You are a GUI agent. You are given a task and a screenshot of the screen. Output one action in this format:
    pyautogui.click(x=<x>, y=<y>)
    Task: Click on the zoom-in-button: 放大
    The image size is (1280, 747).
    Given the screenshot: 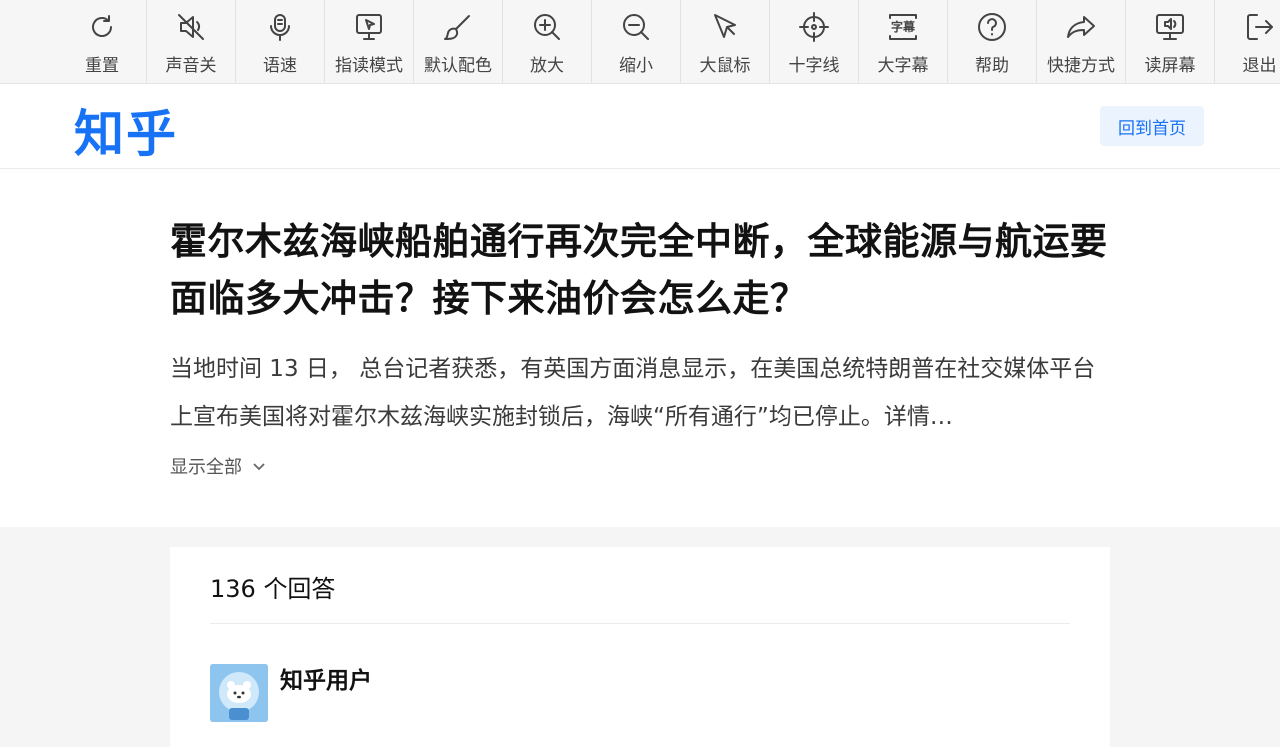 What is the action you would take?
    pyautogui.click(x=547, y=41)
    